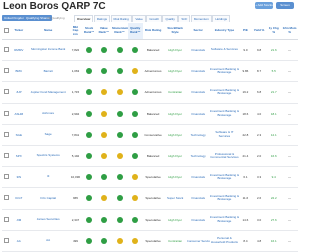  What do you see at coordinates (153, 198) in the screenshot?
I see `risk-rating-value: Speculative` at bounding box center [153, 198].